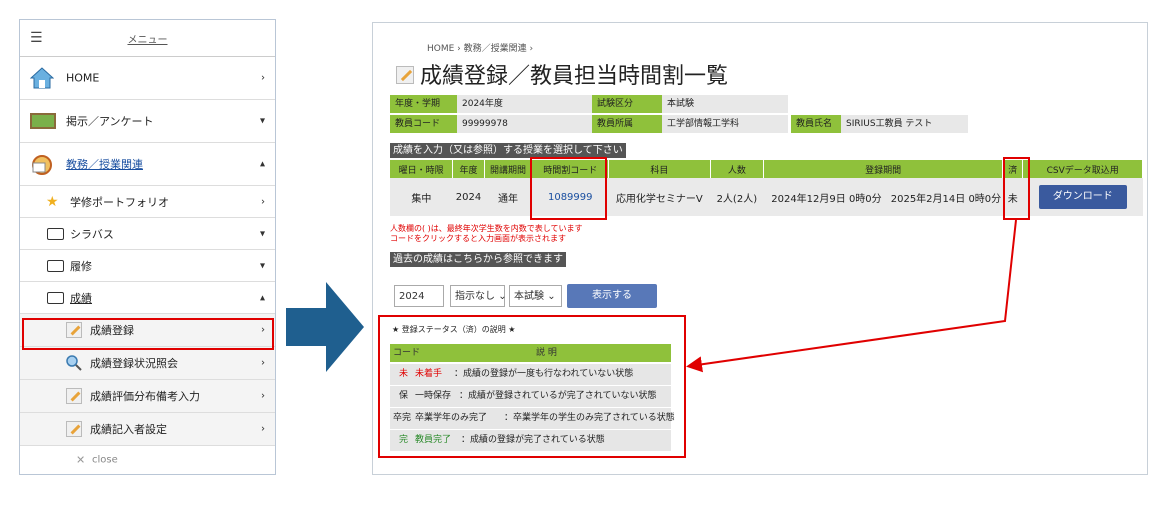  What do you see at coordinates (851, 296) in the screenshot?
I see `connector-arrow-icon` at bounding box center [851, 296].